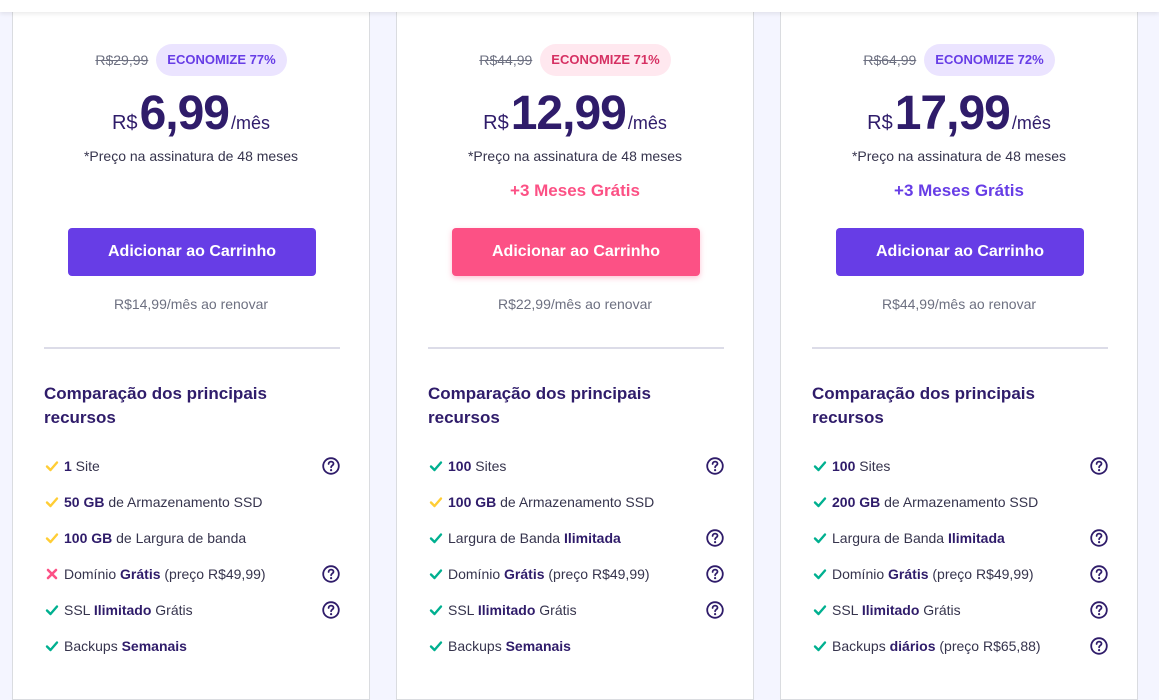 The height and width of the screenshot is (700, 1159). I want to click on price-discount-row: R$64,99 ECONOMIZE 72%, so click(959, 60).